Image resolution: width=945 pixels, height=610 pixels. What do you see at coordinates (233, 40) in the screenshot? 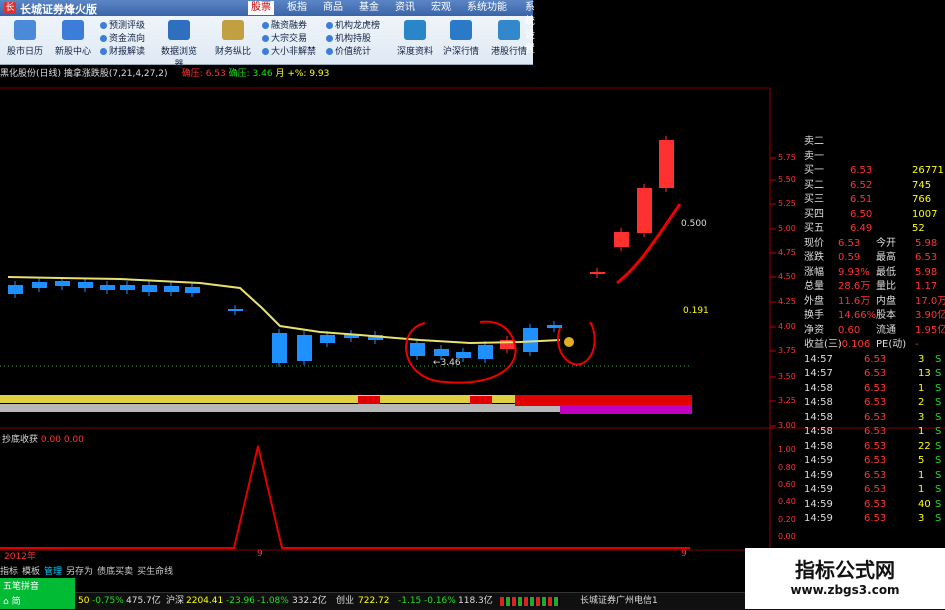
I see `toolbar-button-3: 财务纵比` at bounding box center [233, 40].